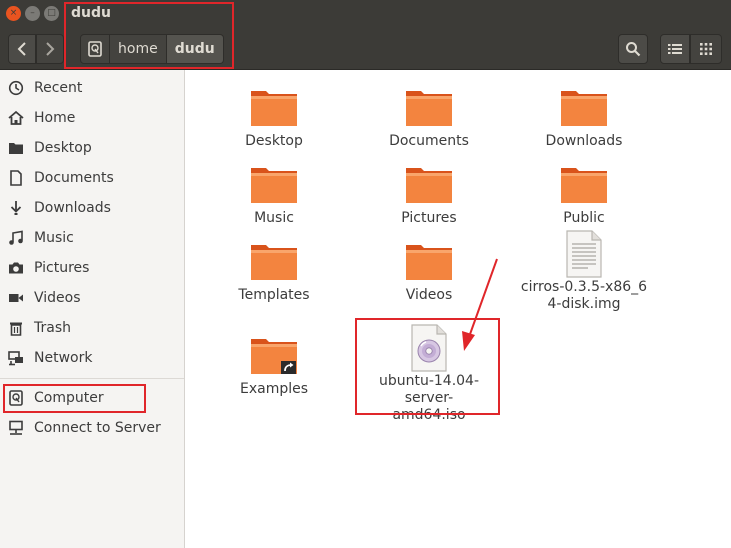 This screenshot has height=548, width=731. I want to click on document-icon, so click(16, 178).